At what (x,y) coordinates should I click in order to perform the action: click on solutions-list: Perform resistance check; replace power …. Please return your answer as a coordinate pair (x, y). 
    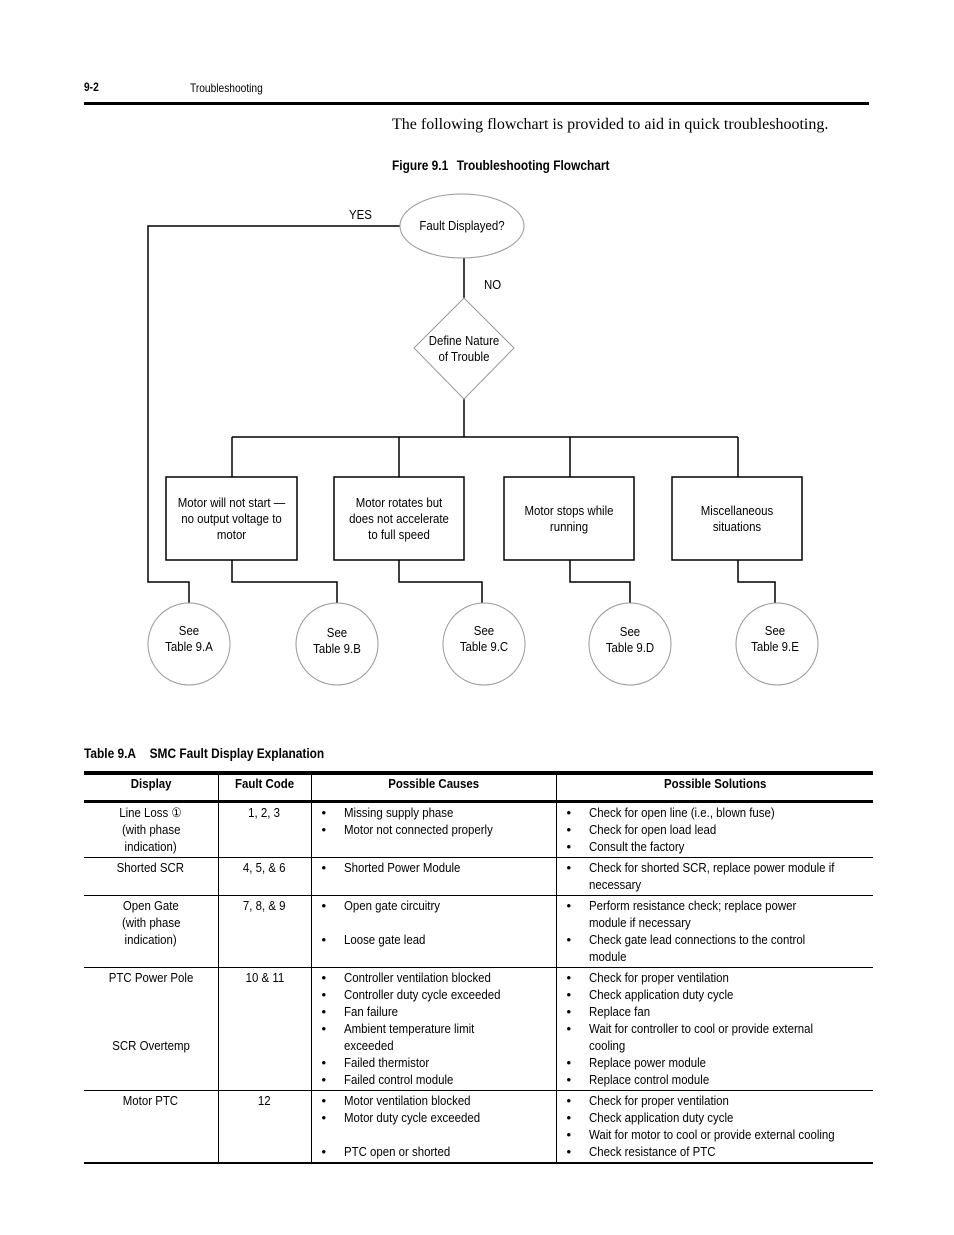
    Looking at the image, I should click on (715, 931).